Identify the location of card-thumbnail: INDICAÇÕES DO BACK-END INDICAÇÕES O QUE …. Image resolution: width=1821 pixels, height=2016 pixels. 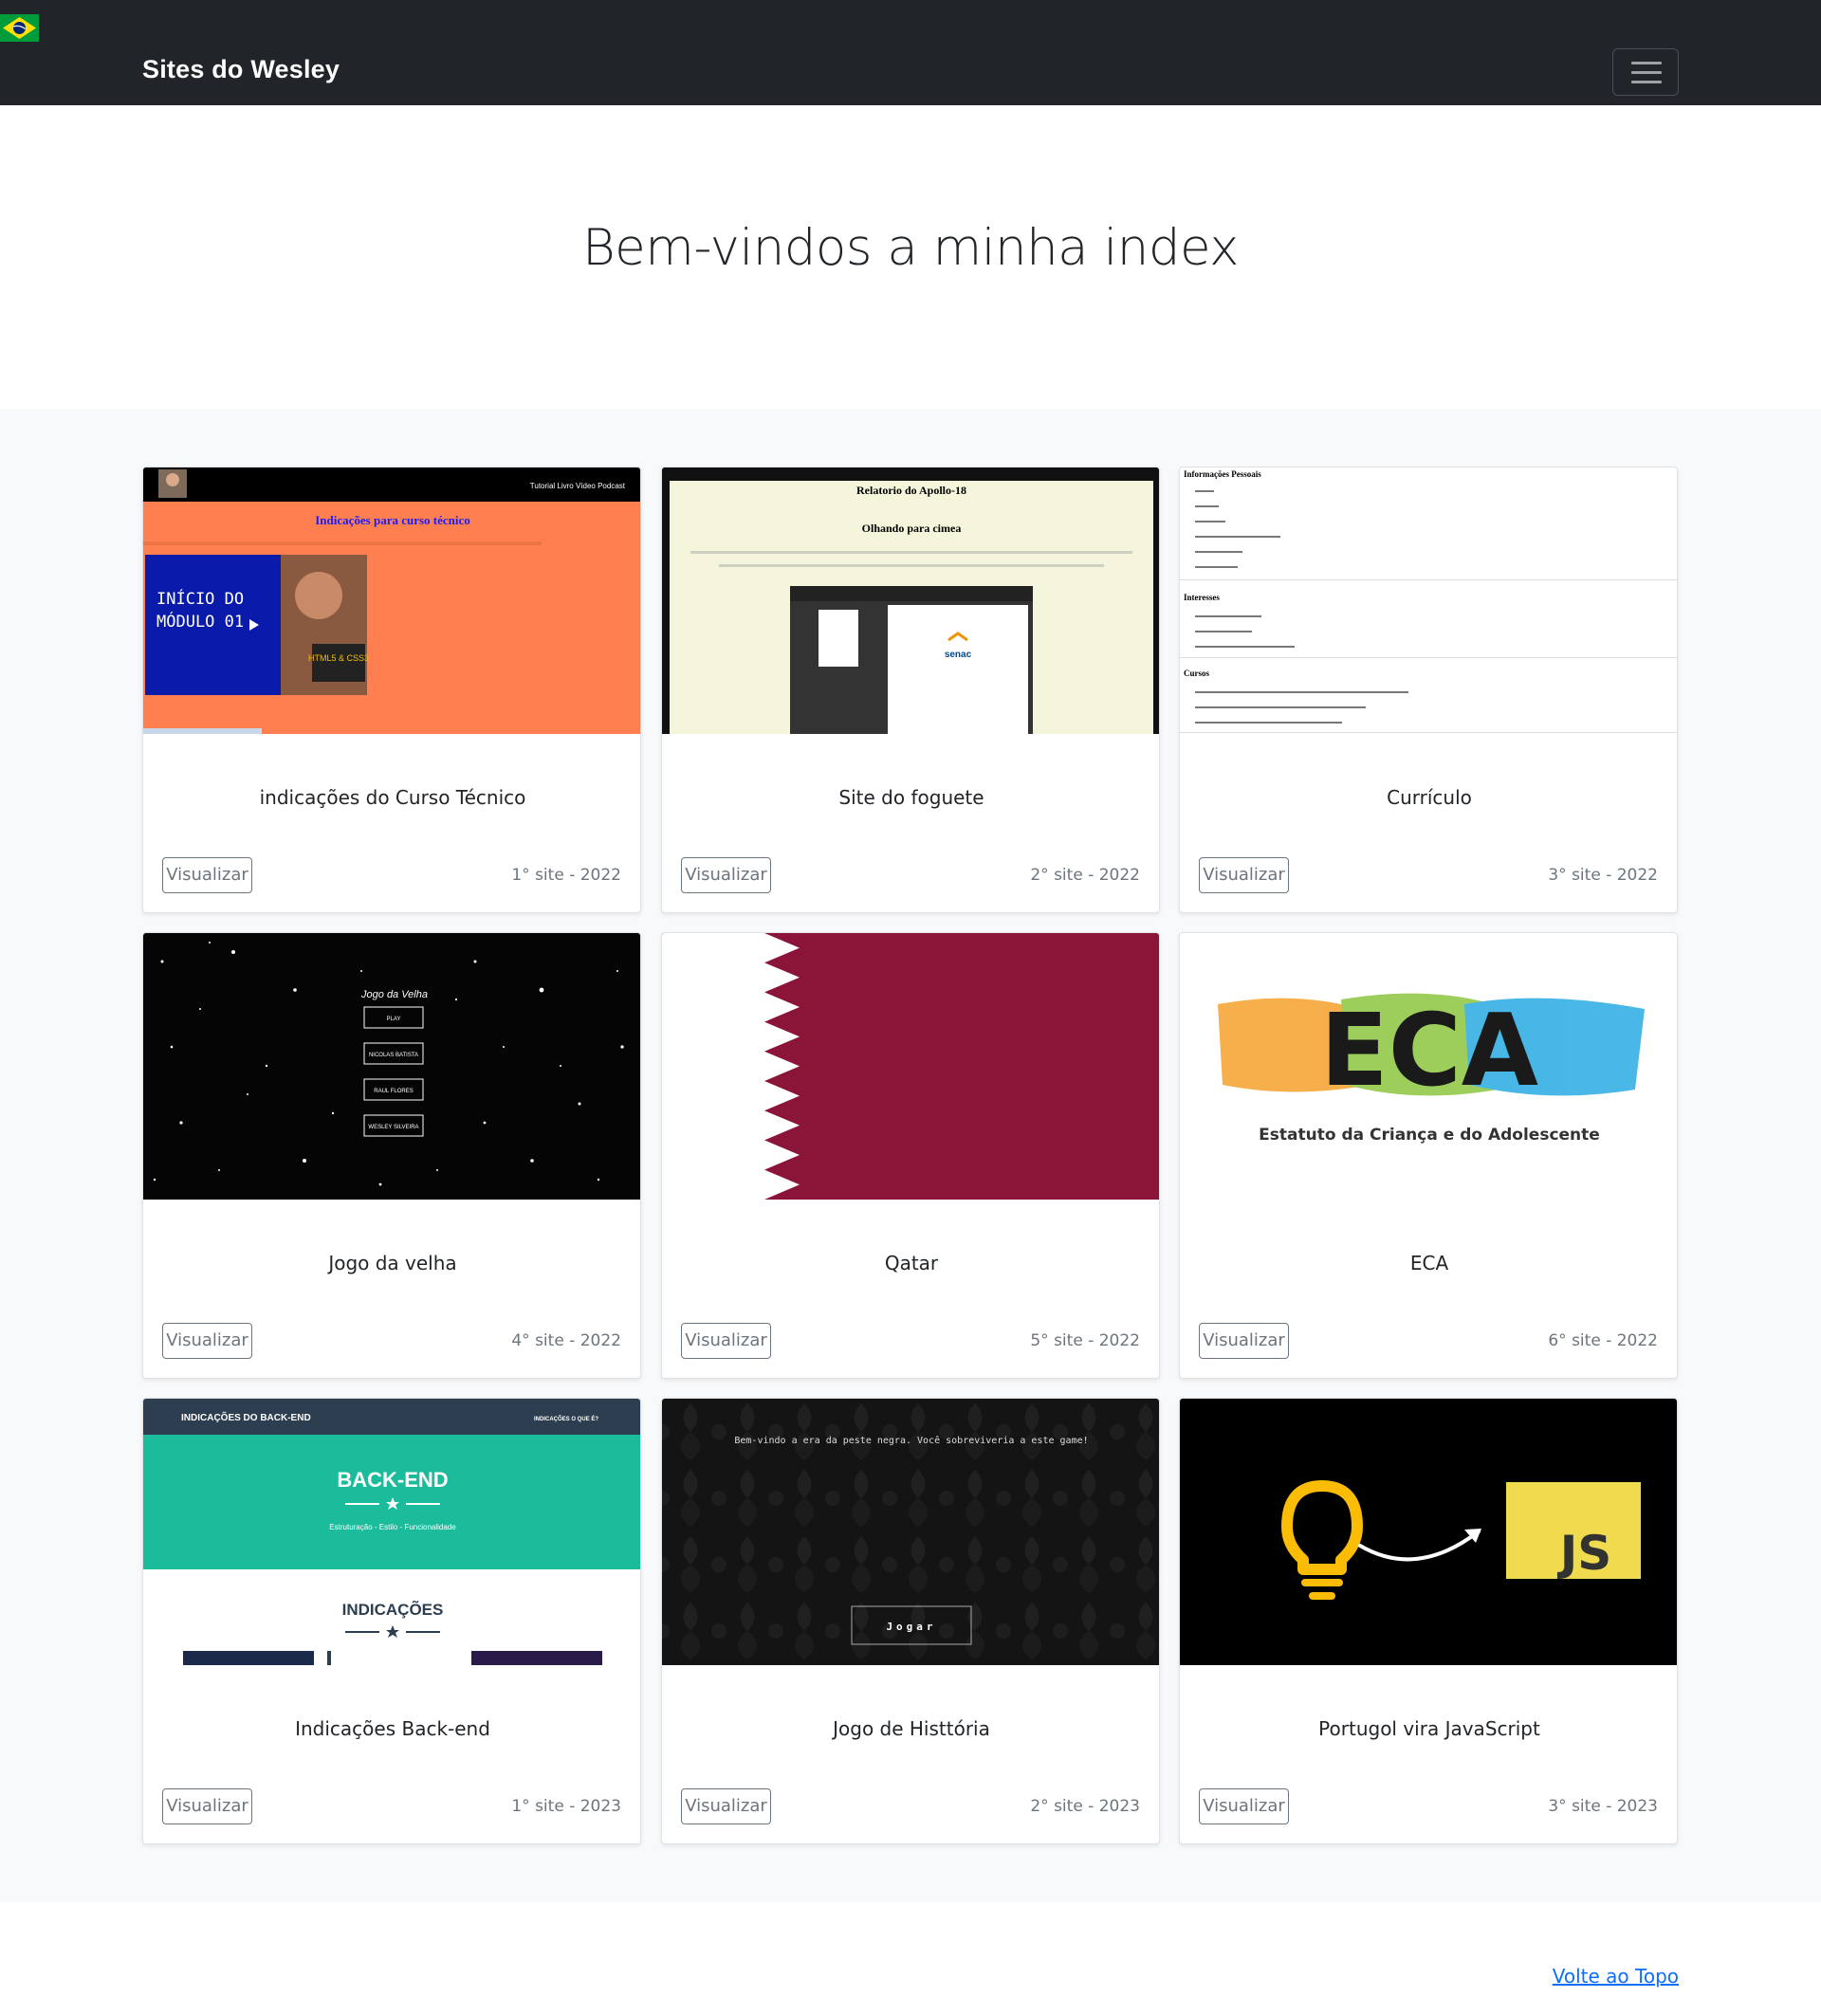
(391, 1532).